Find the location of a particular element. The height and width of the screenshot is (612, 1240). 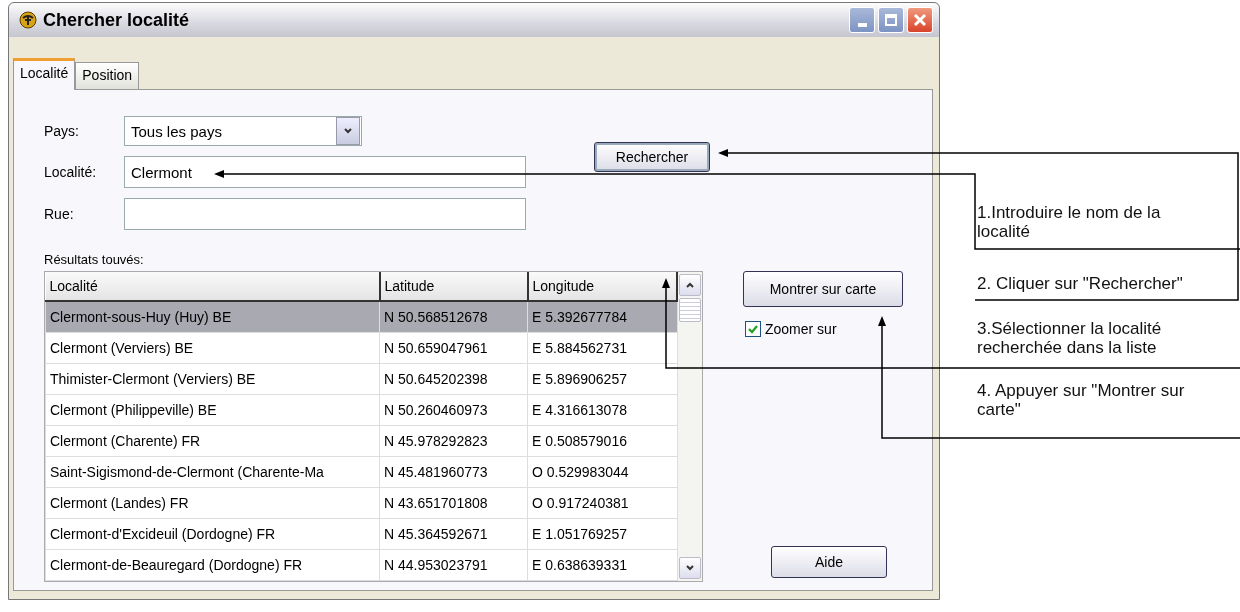

table-cell: N 50.260460973 is located at coordinates (453, 410).